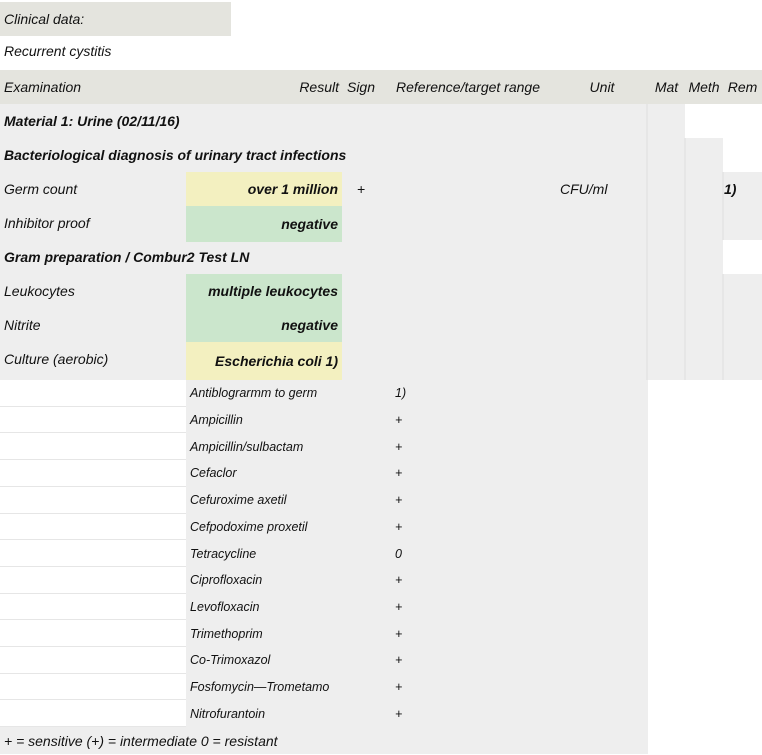 The image size is (762, 755). Describe the element at coordinates (704, 87) in the screenshot. I see `header-meth: Meth` at that location.